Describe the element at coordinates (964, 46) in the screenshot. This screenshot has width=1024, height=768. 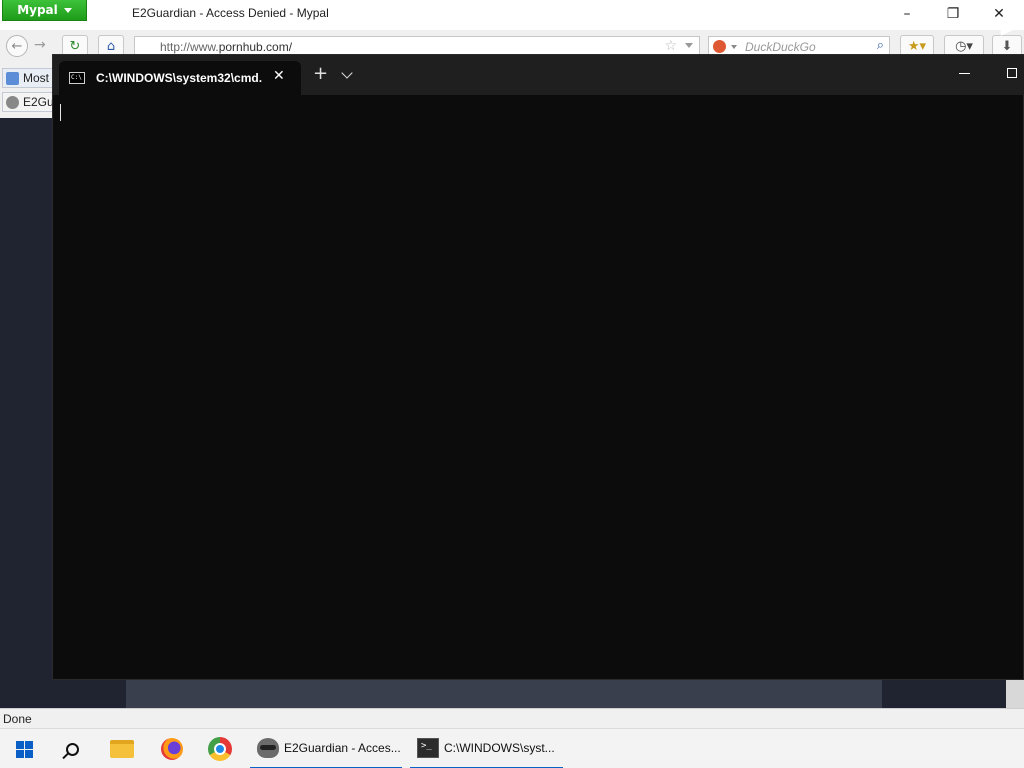
I see `history-clock-icon: ◷▾` at that location.